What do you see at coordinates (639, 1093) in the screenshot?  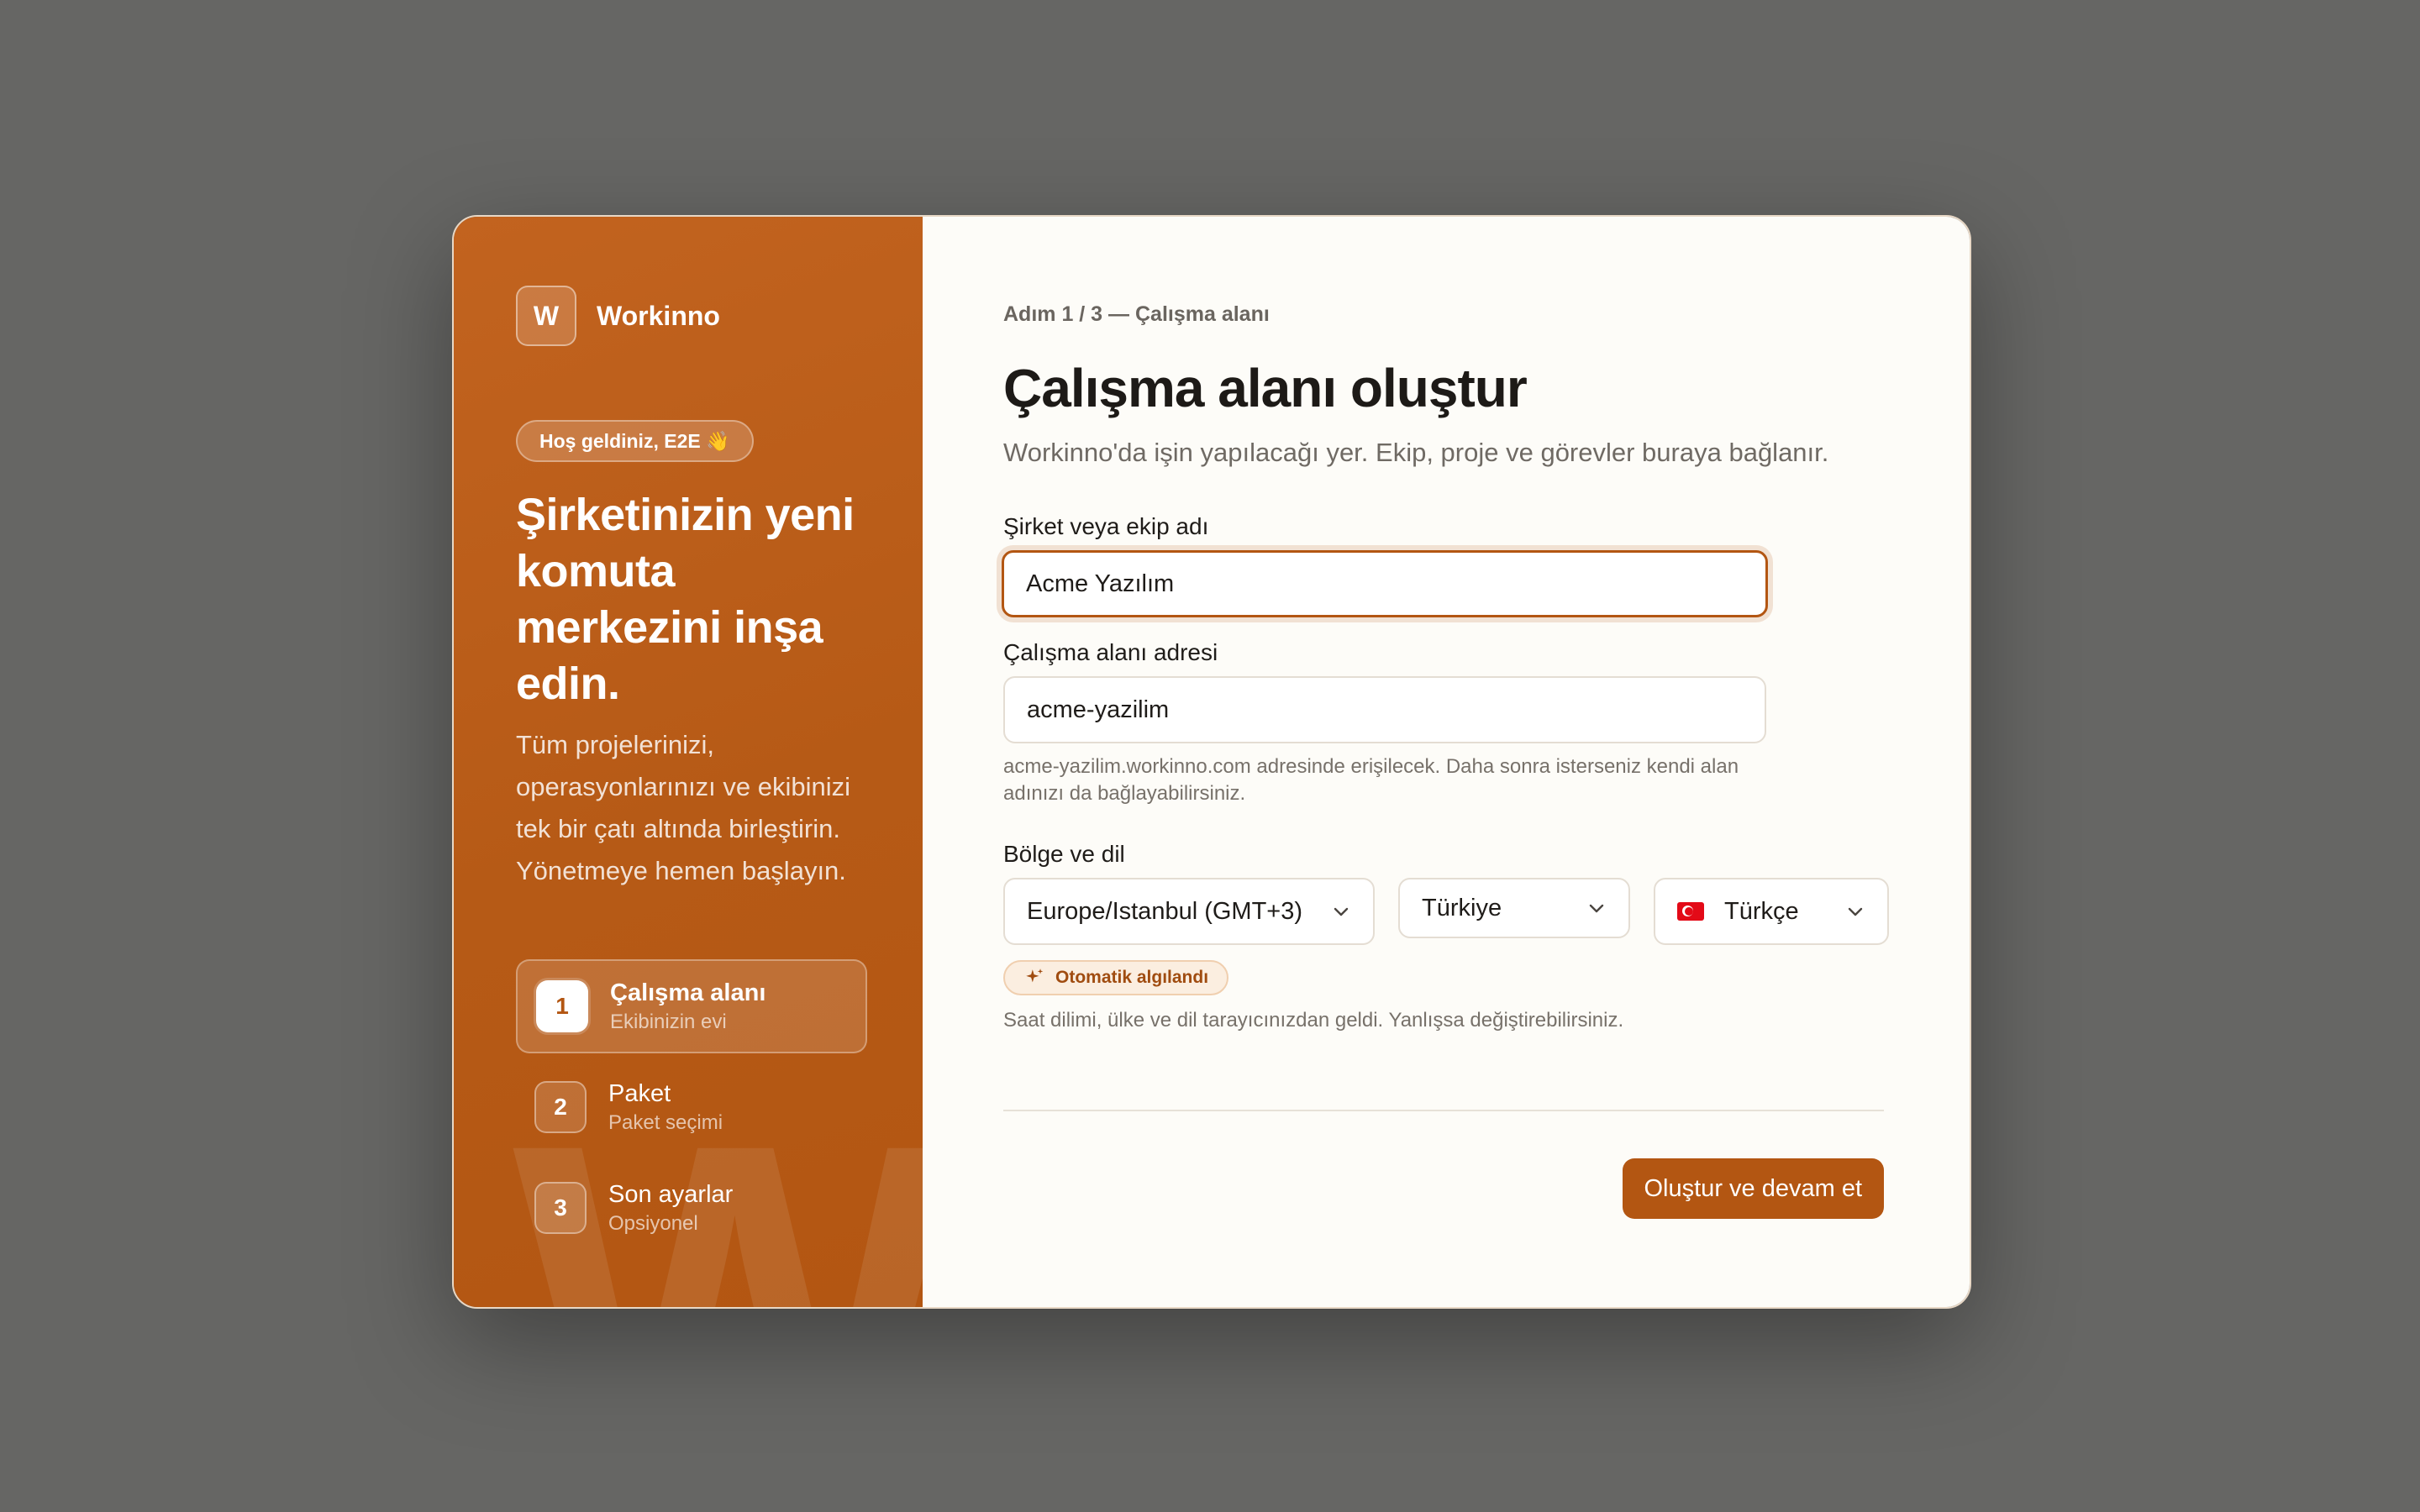 I see `step-title: Paket` at bounding box center [639, 1093].